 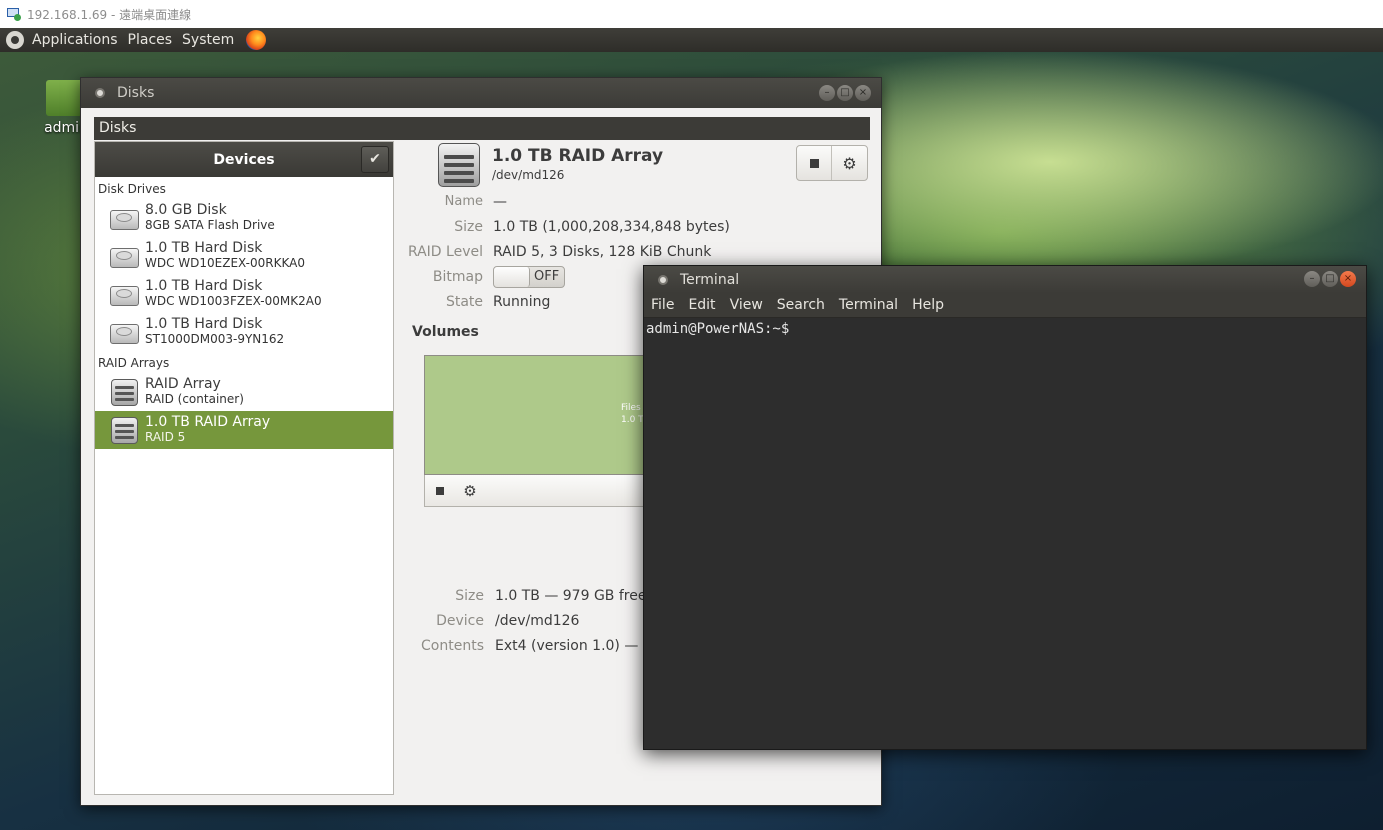 What do you see at coordinates (746, 305) in the screenshot?
I see `menu-view: View` at bounding box center [746, 305].